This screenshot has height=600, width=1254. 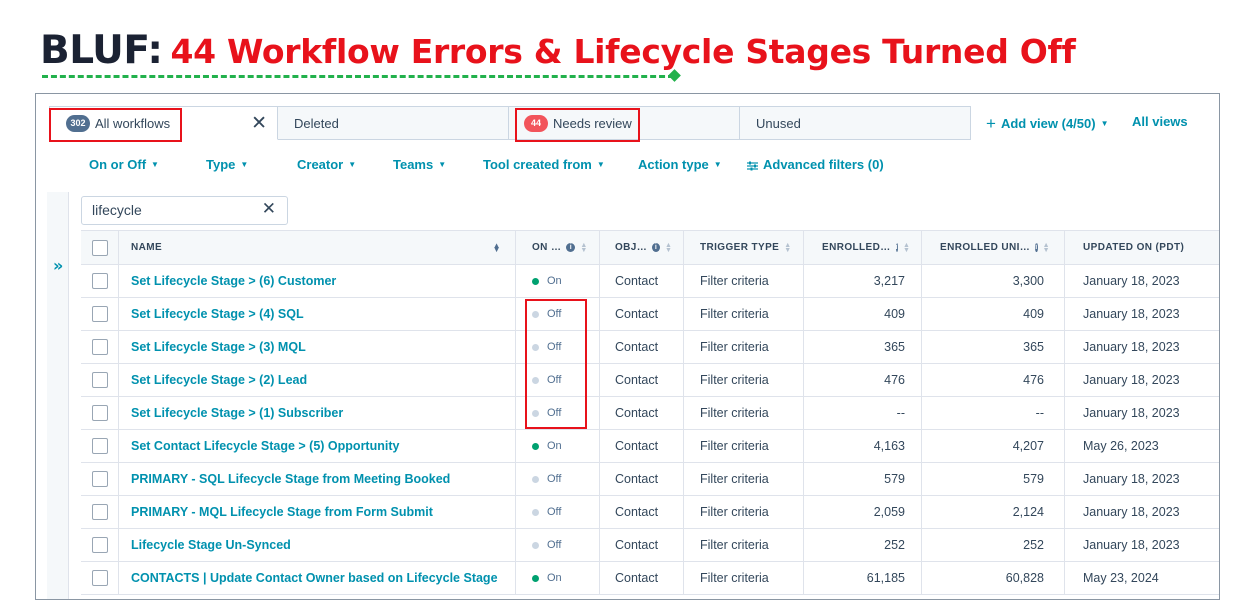 What do you see at coordinates (744, 247) in the screenshot?
I see `column-header-trigger-type: TRIGGER TYPE ▲ ▼` at bounding box center [744, 247].